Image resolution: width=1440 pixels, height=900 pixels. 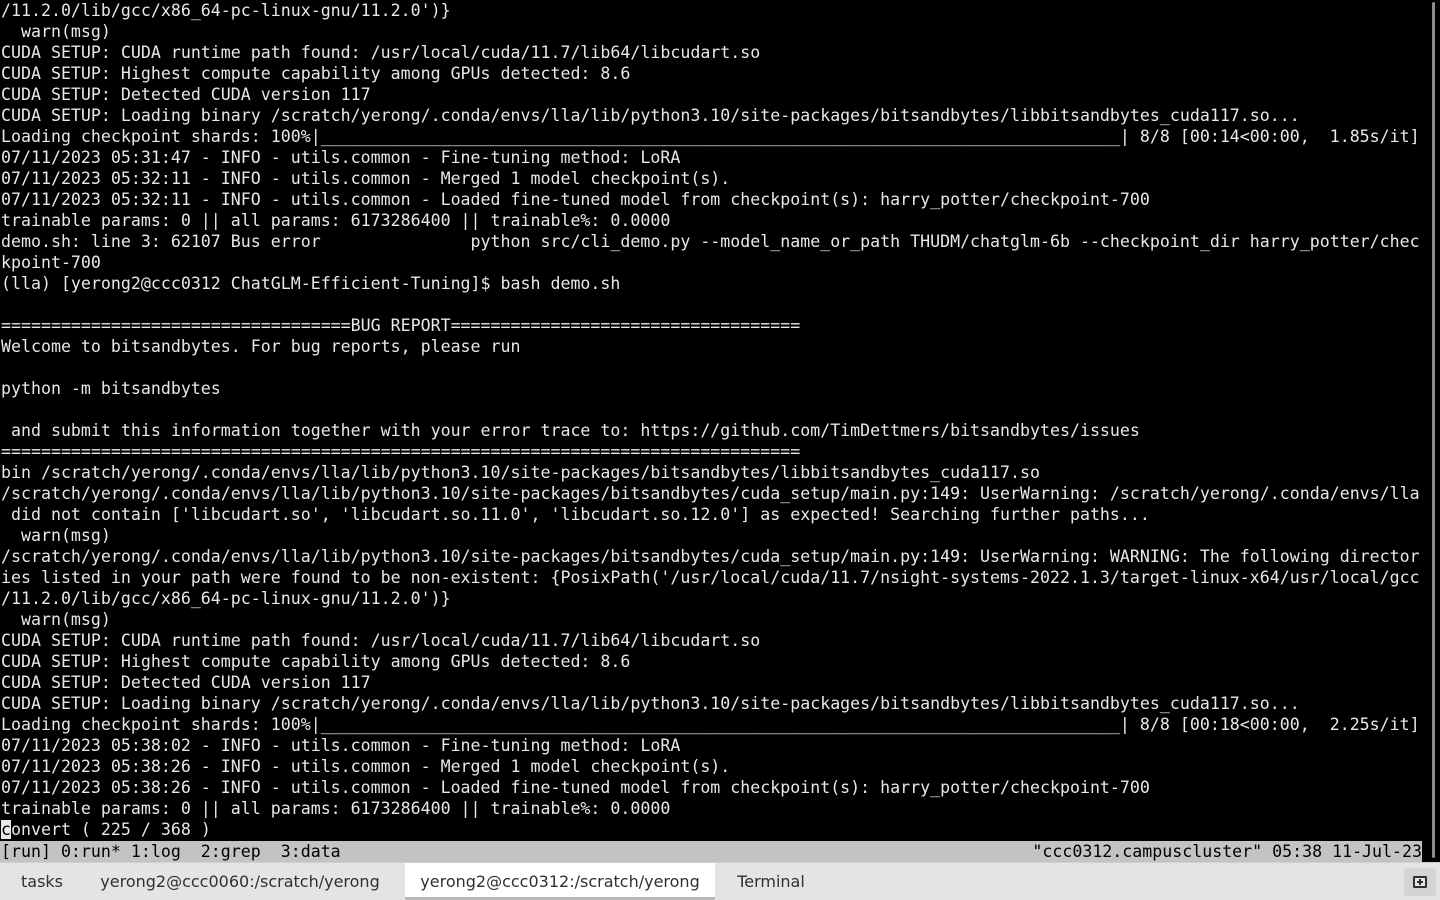 I want to click on tab-label: yerong2@ccc0312:/scratch/yerong, so click(x=560, y=881).